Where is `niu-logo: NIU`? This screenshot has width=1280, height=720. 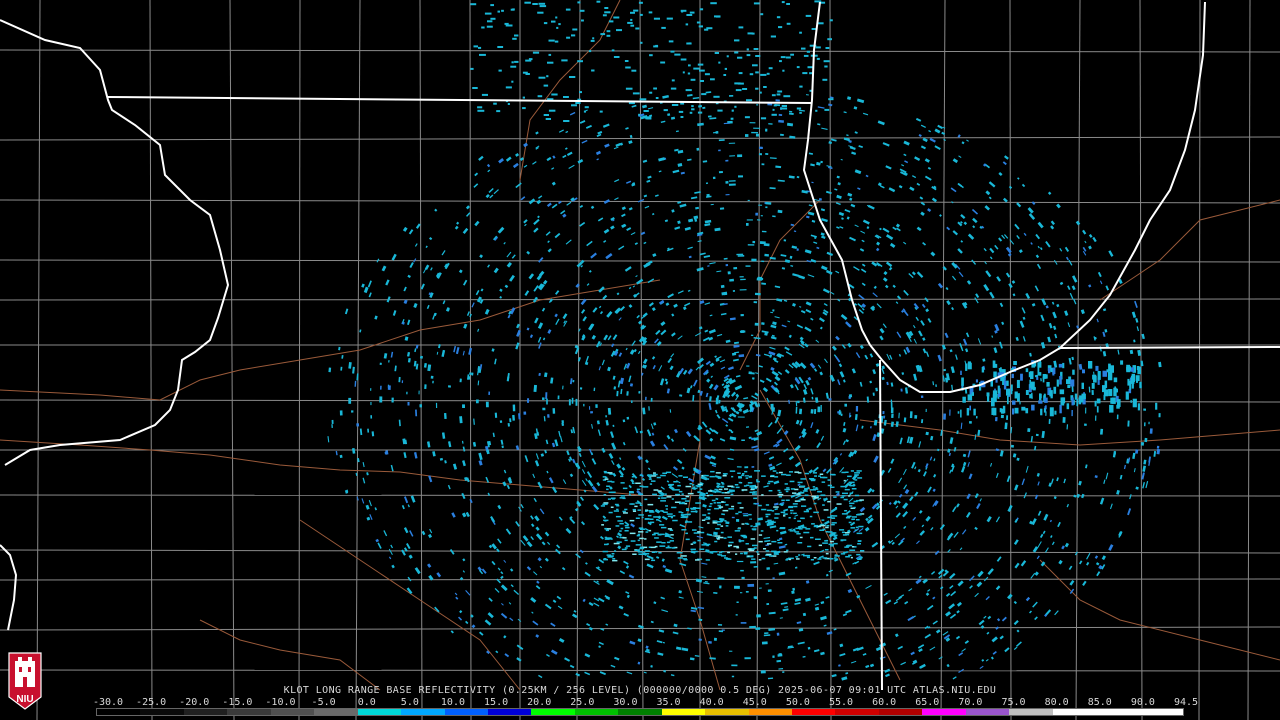
niu-logo: NIU is located at coordinates (25, 681).